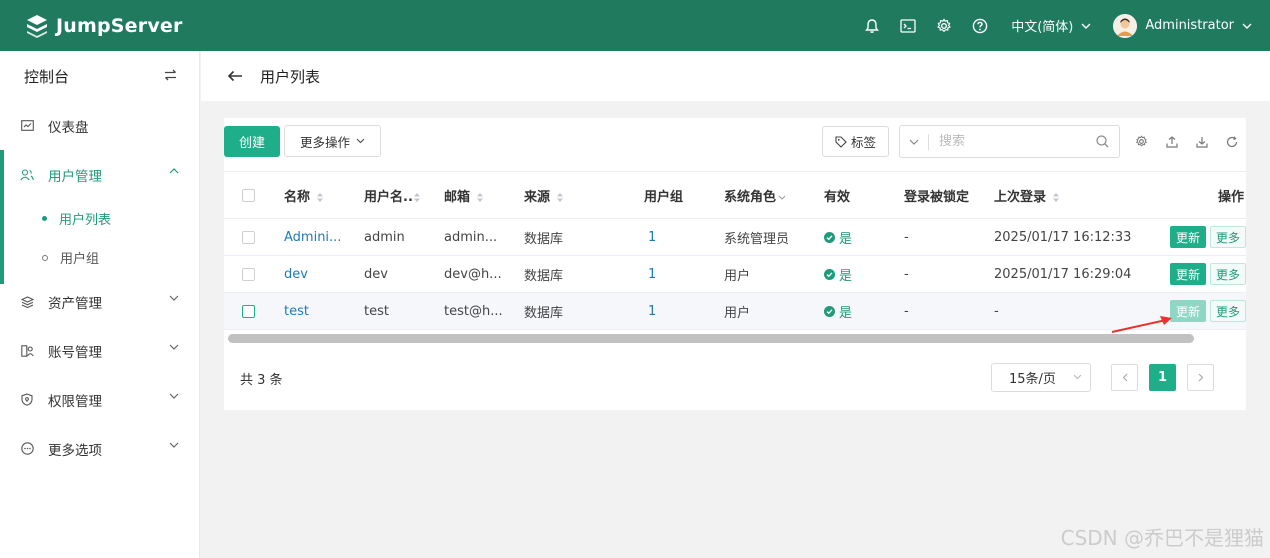 This screenshot has height=558, width=1270. Describe the element at coordinates (47, 76) in the screenshot. I see `sidebar-title: 控制台` at that location.